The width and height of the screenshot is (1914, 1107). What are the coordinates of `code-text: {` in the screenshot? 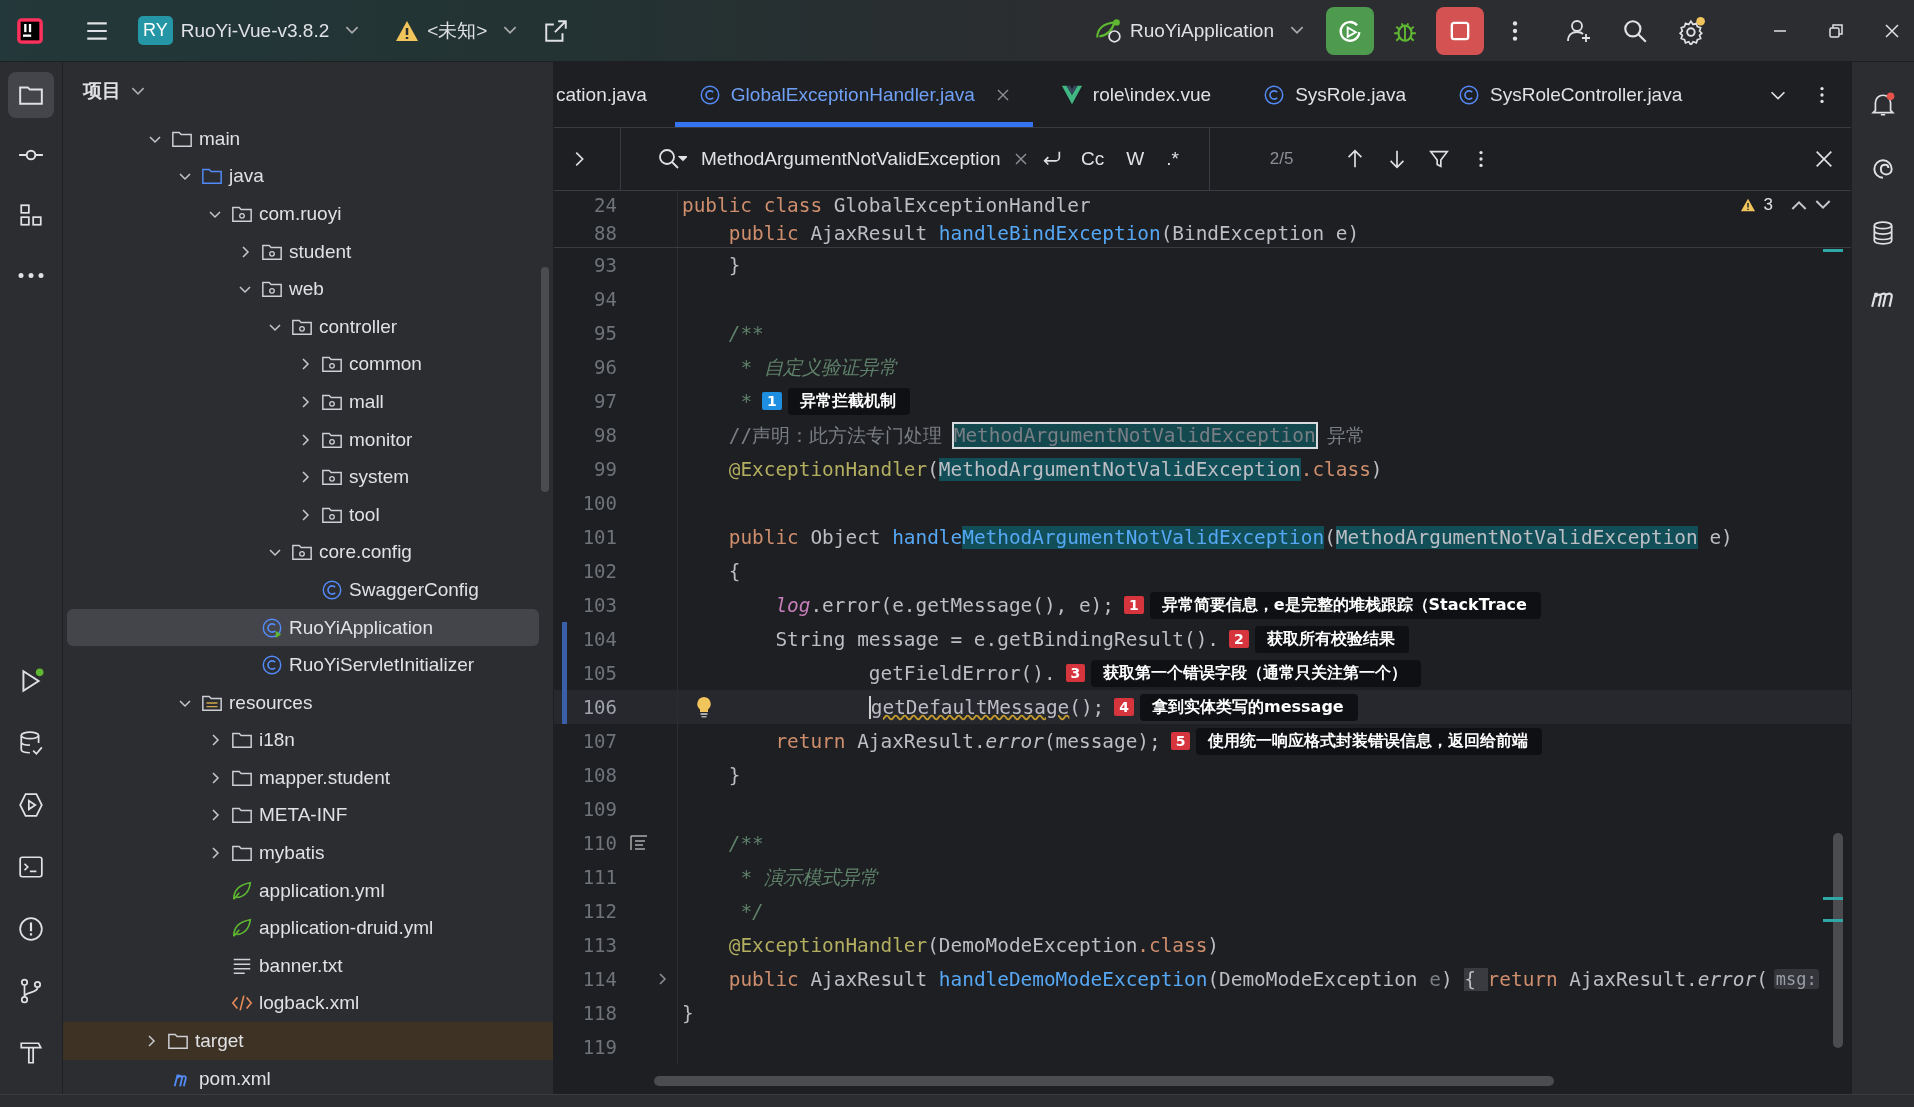 It's located at (734, 571).